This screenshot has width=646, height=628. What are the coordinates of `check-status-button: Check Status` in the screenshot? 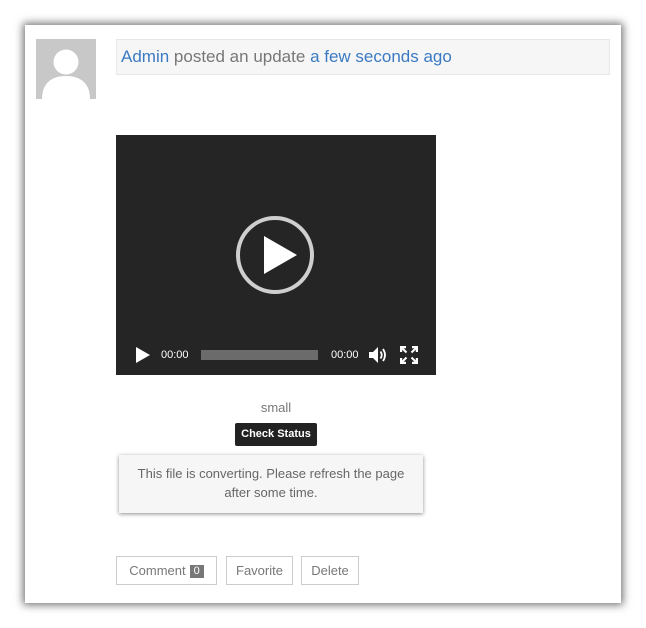 It's located at (276, 434).